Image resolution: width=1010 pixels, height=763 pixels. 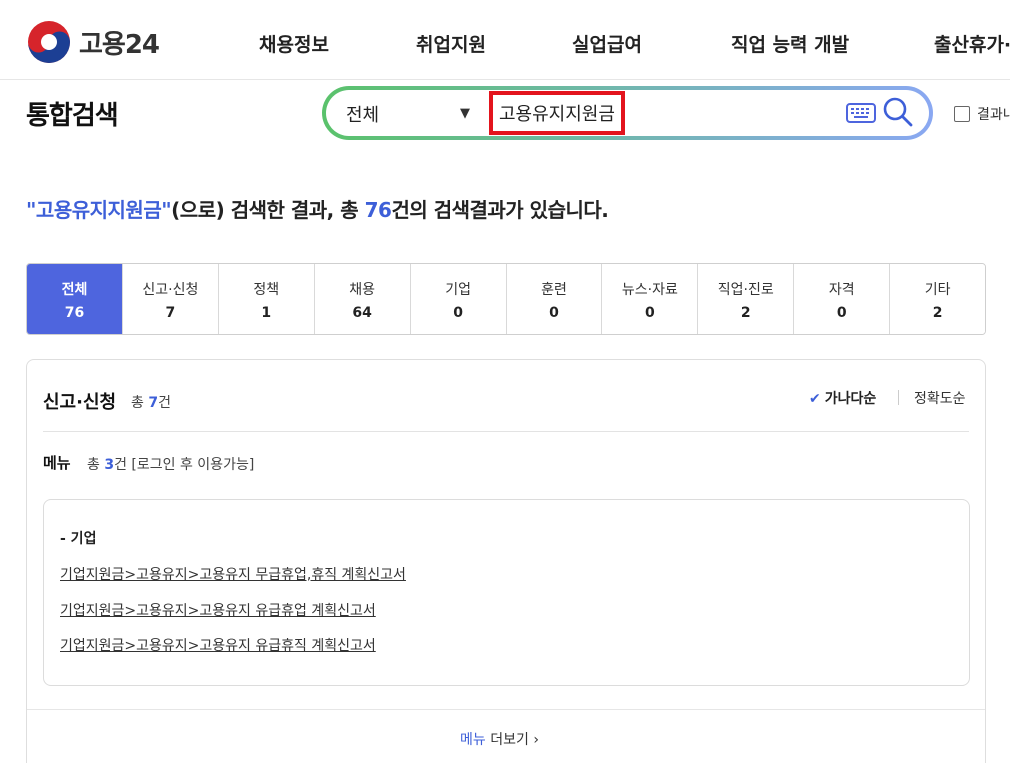 What do you see at coordinates (294, 43) in the screenshot?
I see `nav-job-info: 채용정보` at bounding box center [294, 43].